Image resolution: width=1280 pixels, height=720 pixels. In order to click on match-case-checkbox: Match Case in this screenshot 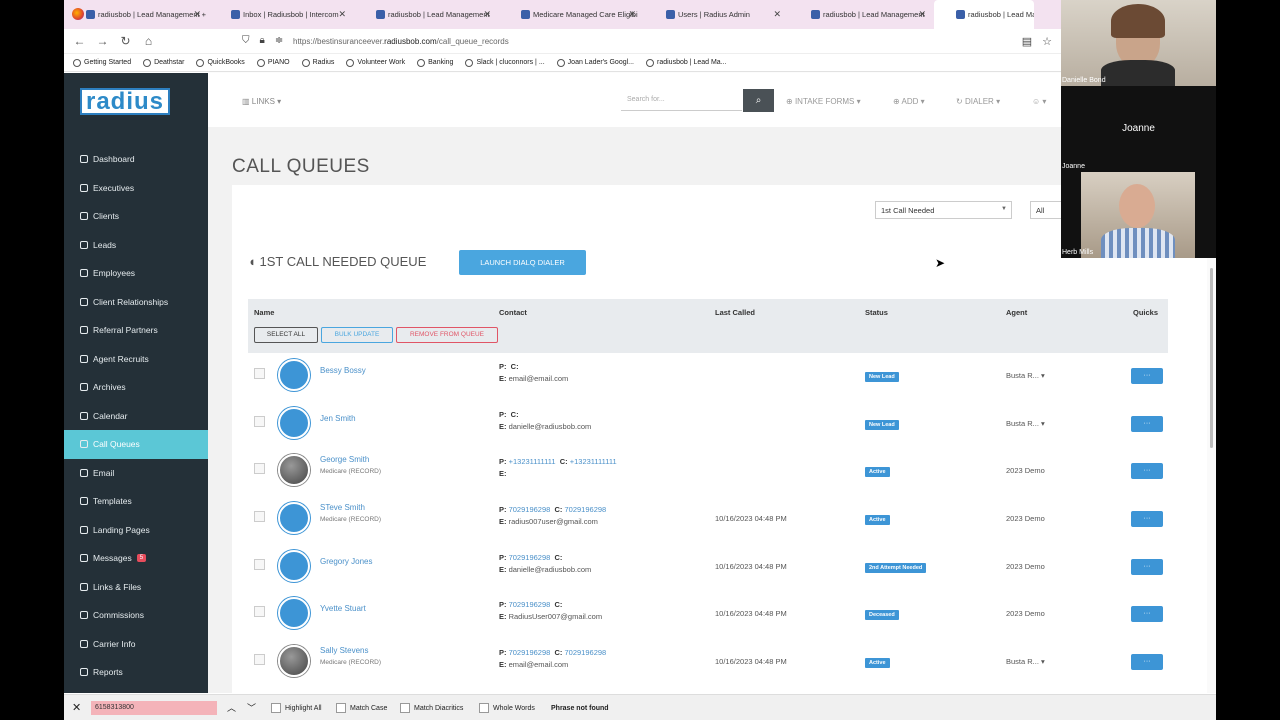, I will do `click(361, 708)`.